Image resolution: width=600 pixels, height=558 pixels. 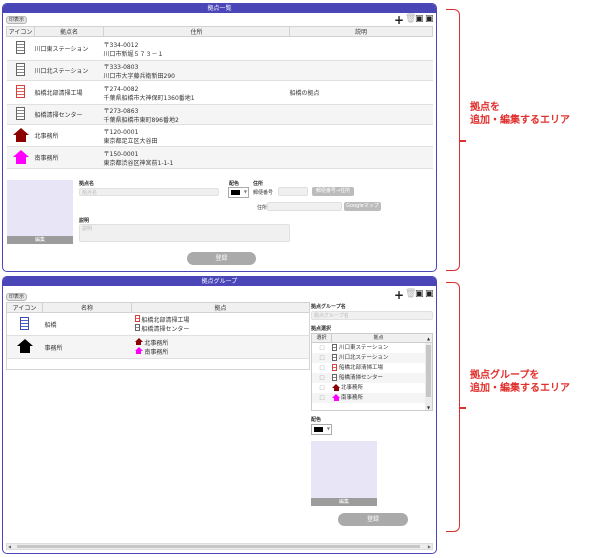 What do you see at coordinates (121, 89) in the screenshot?
I see `location-zip: 〒274-0082` at bounding box center [121, 89].